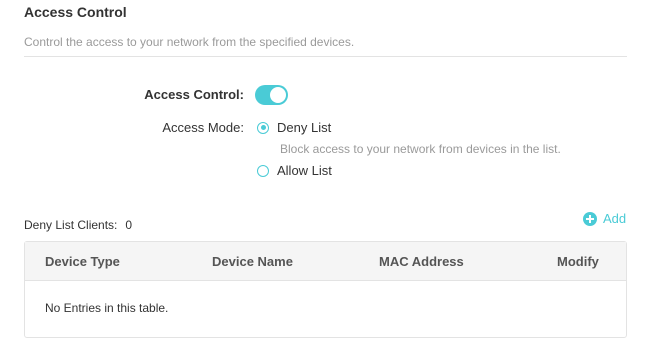  What do you see at coordinates (578, 261) in the screenshot?
I see `column-header-modify: Modify` at bounding box center [578, 261].